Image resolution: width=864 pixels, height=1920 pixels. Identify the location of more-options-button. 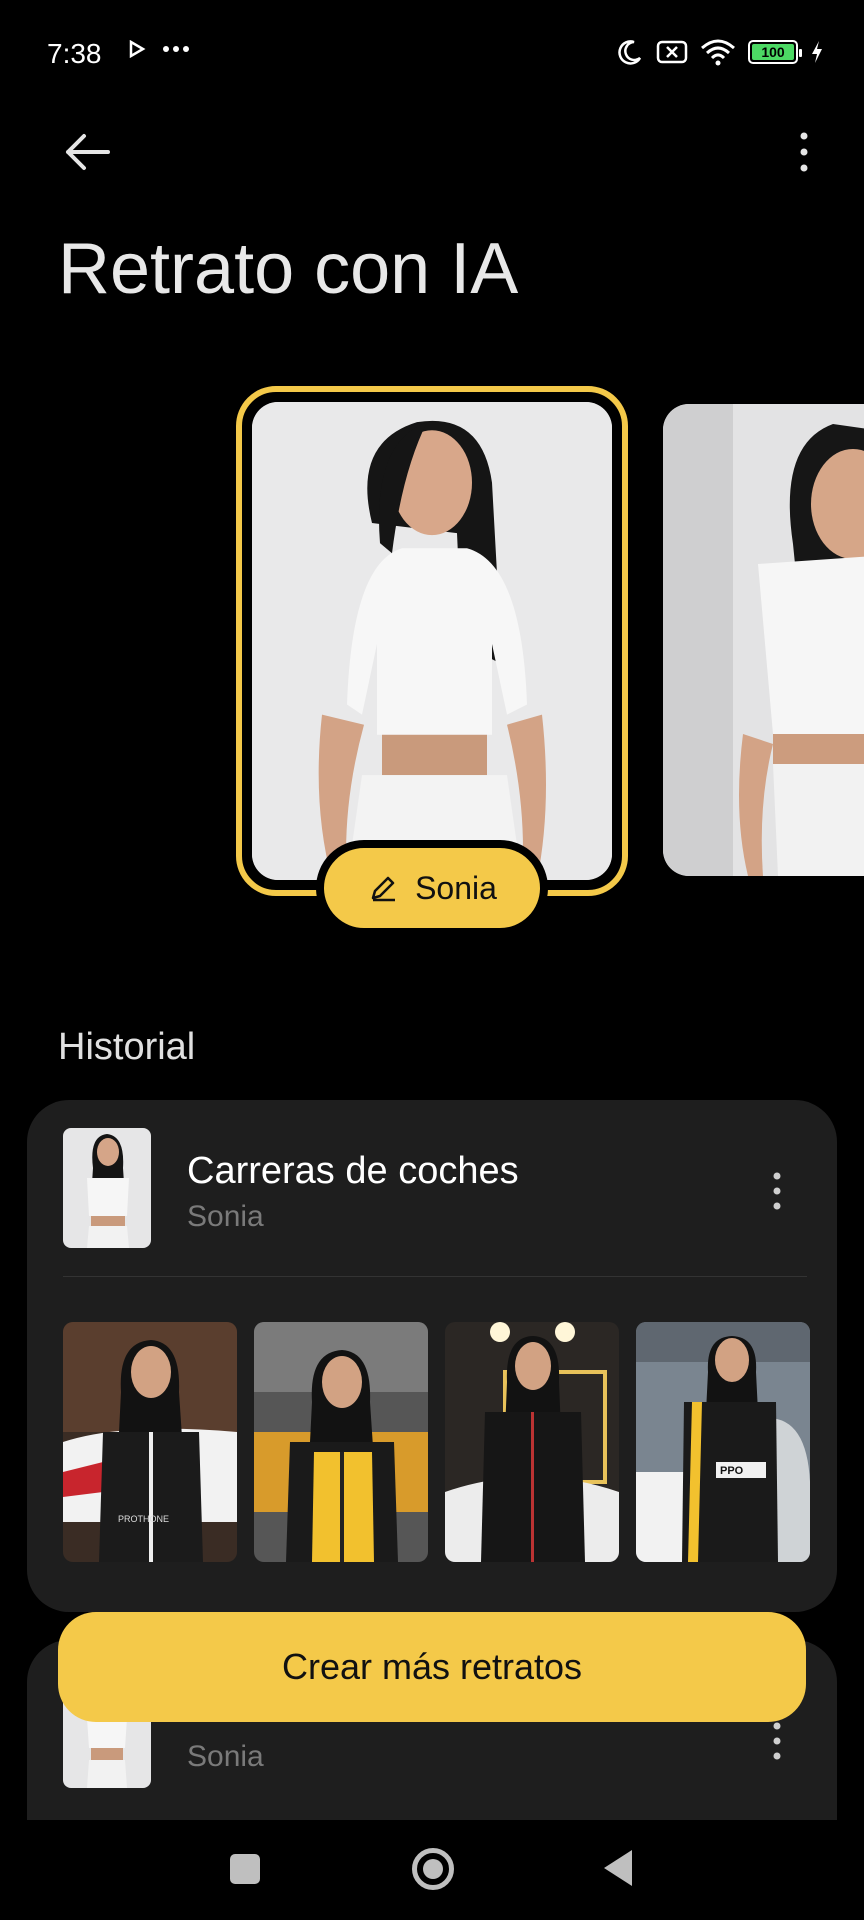
(804, 152).